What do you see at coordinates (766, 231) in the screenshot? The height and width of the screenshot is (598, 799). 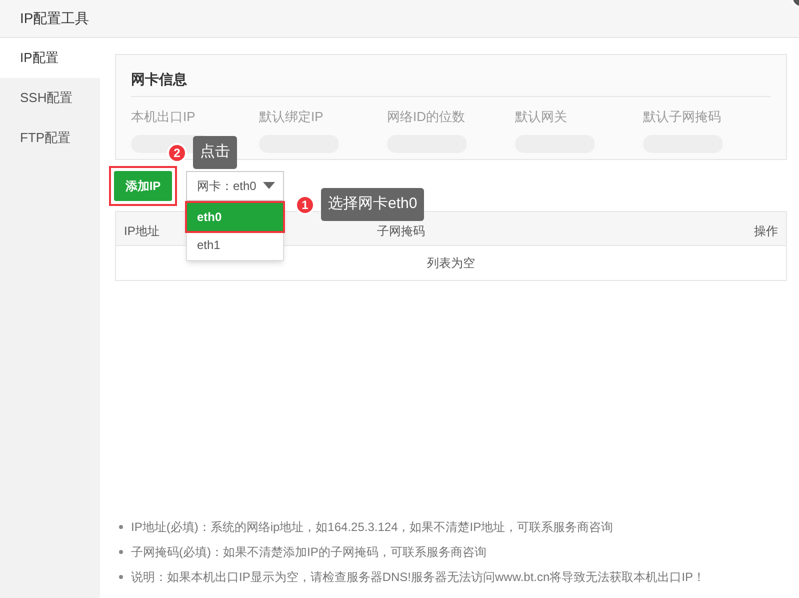 I see `column-header: 操作` at bounding box center [766, 231].